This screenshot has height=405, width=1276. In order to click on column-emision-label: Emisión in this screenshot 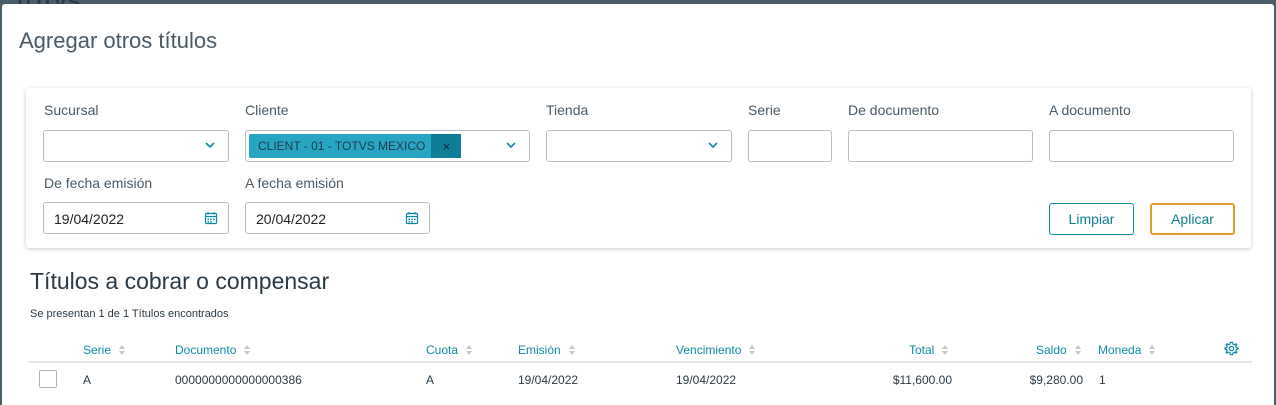, I will do `click(539, 350)`.